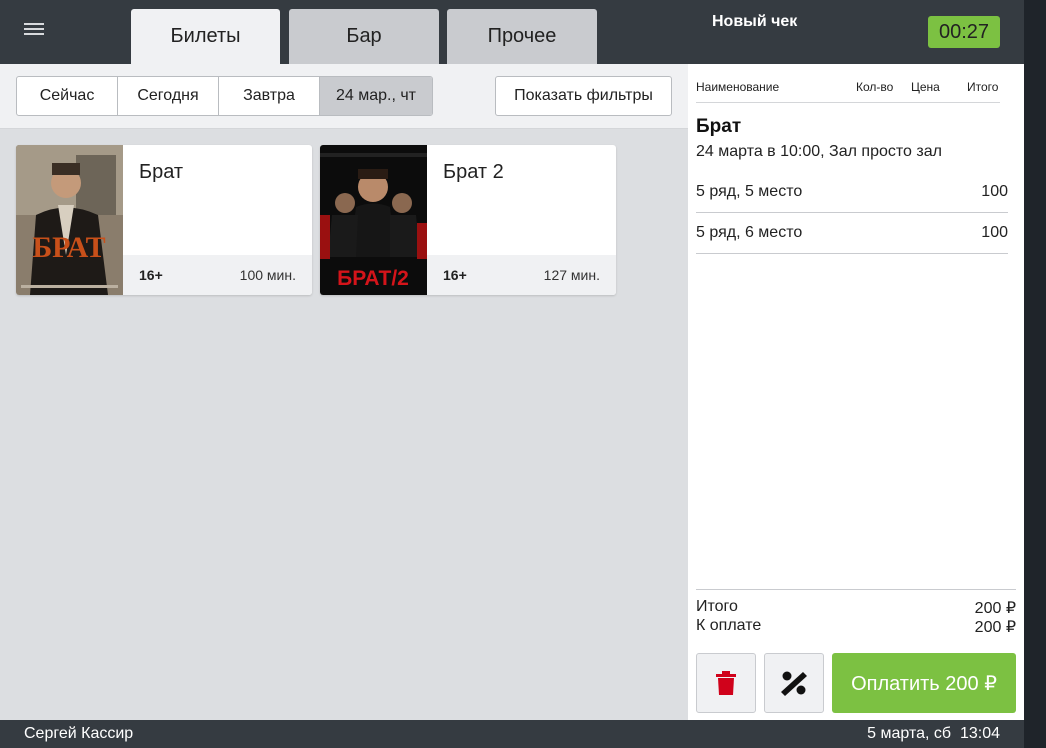 This screenshot has height=748, width=1046. I want to click on session-timer: 00:27, so click(964, 32).